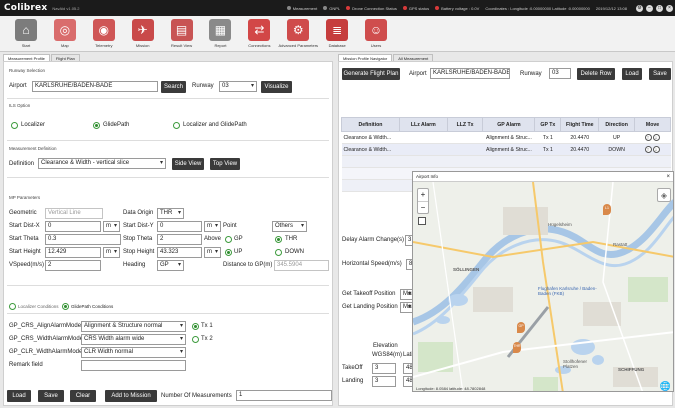 Image resolution: width=675 pixels, height=408 pixels. What do you see at coordinates (131, 396) in the screenshot?
I see `add-to-mission-button: Add to Mission` at bounding box center [131, 396].